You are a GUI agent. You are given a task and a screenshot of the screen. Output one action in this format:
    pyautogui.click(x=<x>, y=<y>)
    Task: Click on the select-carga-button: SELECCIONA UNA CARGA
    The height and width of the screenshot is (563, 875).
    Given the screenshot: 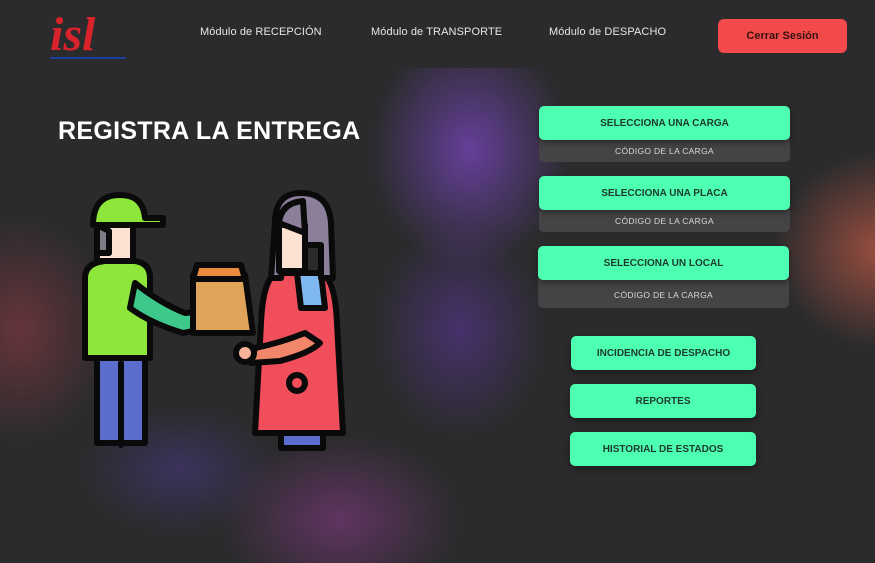 What is the action you would take?
    pyautogui.click(x=664, y=123)
    